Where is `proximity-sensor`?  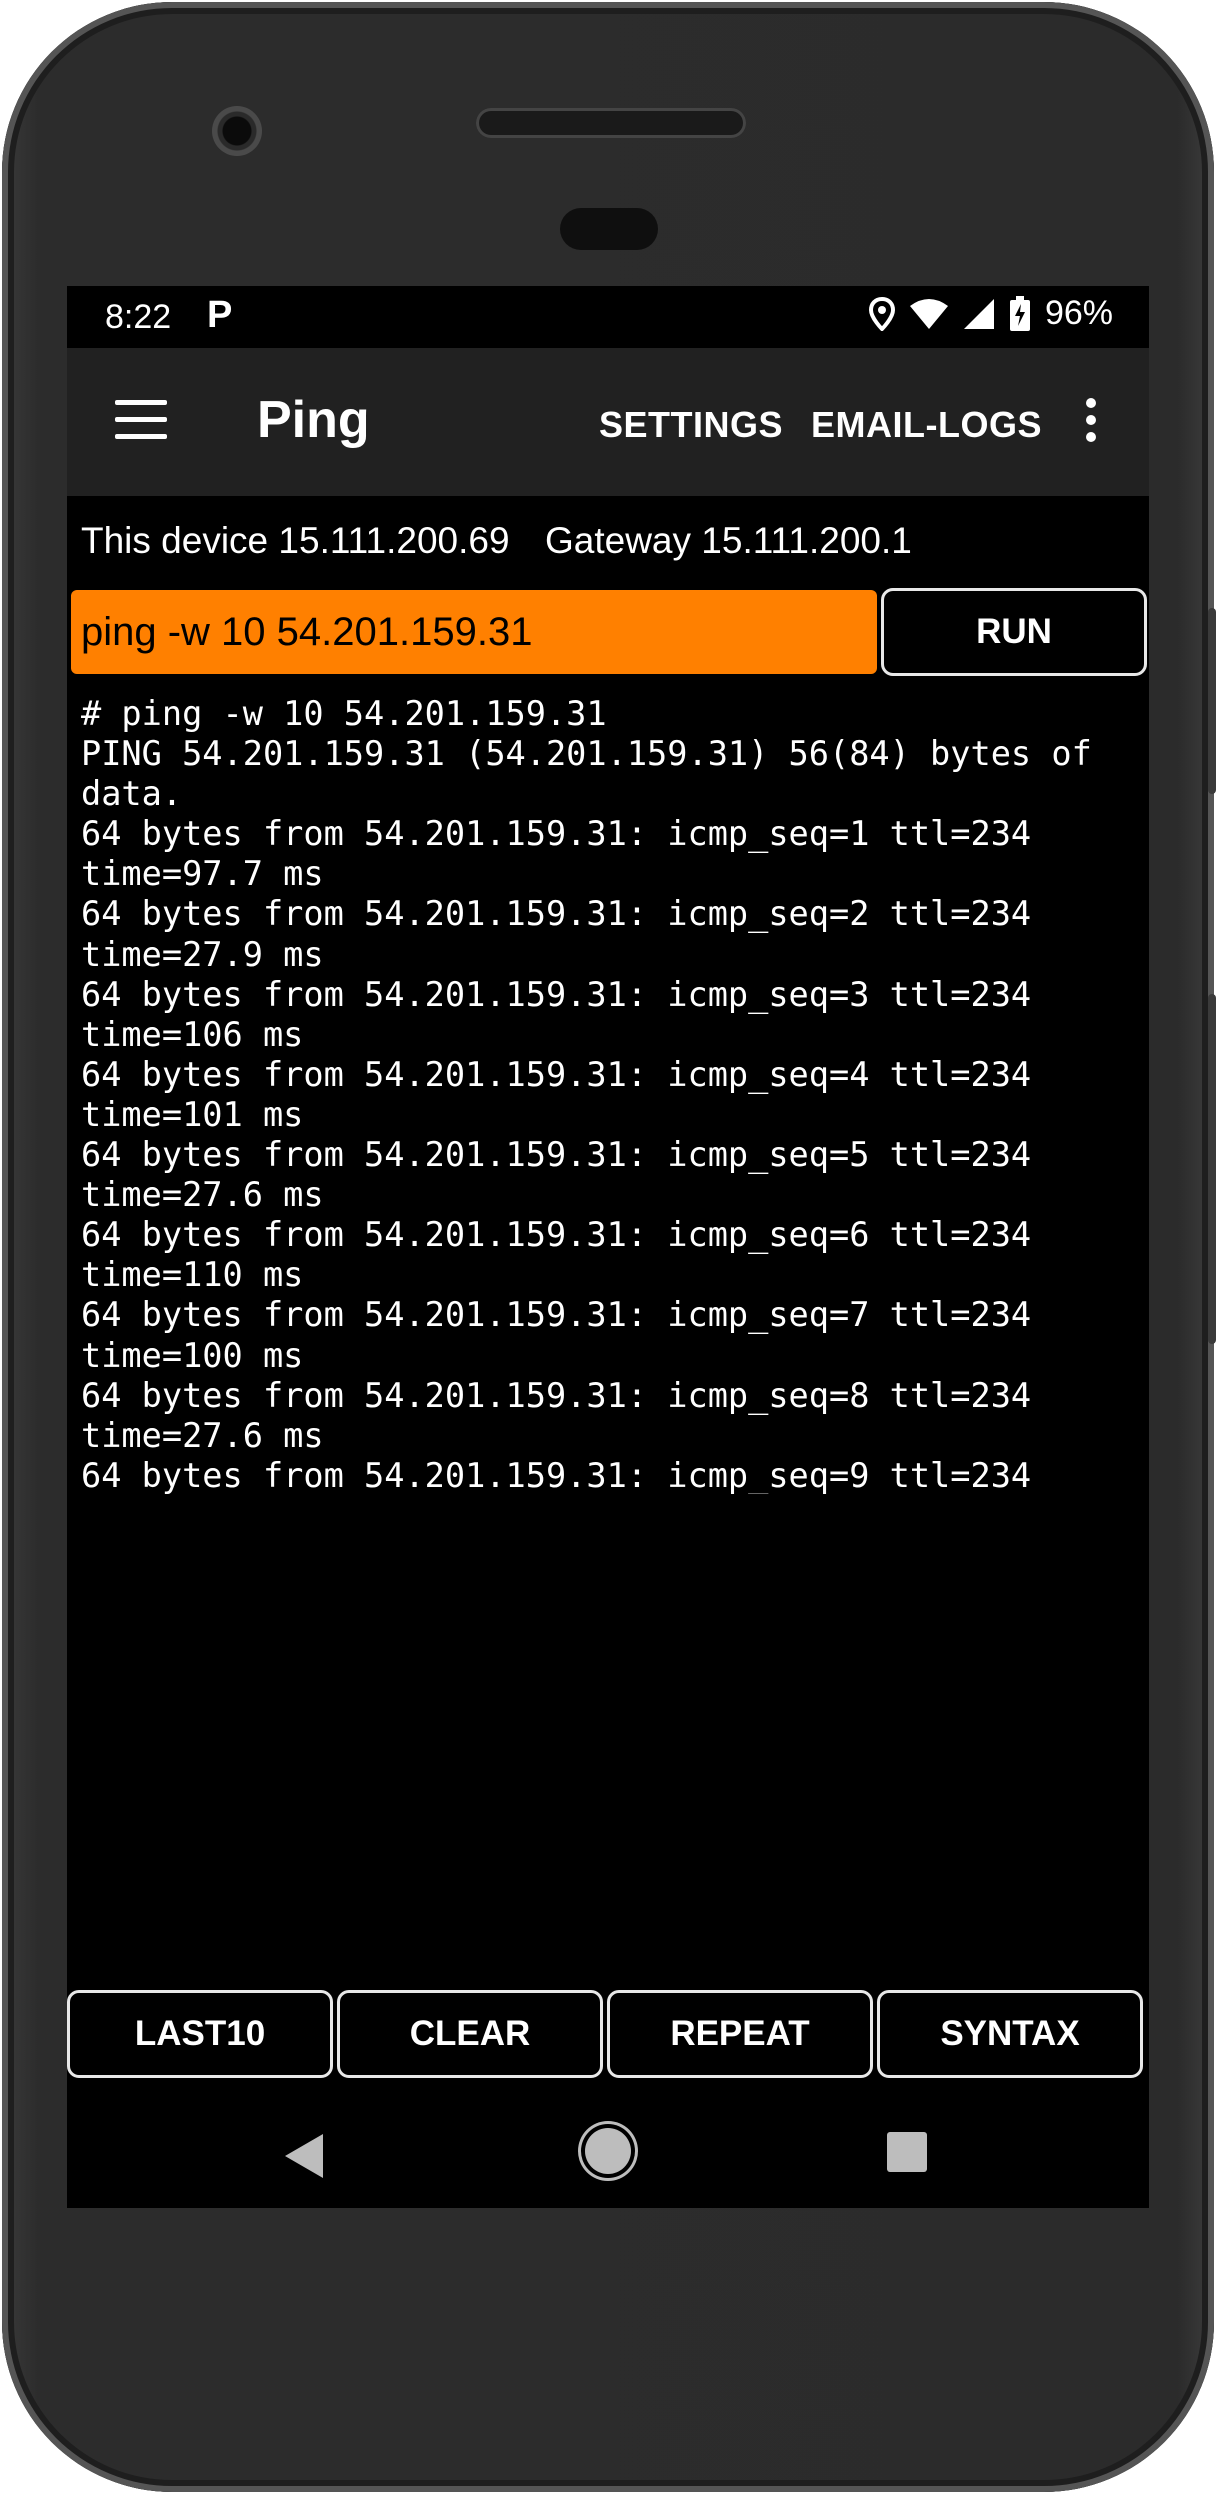 proximity-sensor is located at coordinates (609, 229).